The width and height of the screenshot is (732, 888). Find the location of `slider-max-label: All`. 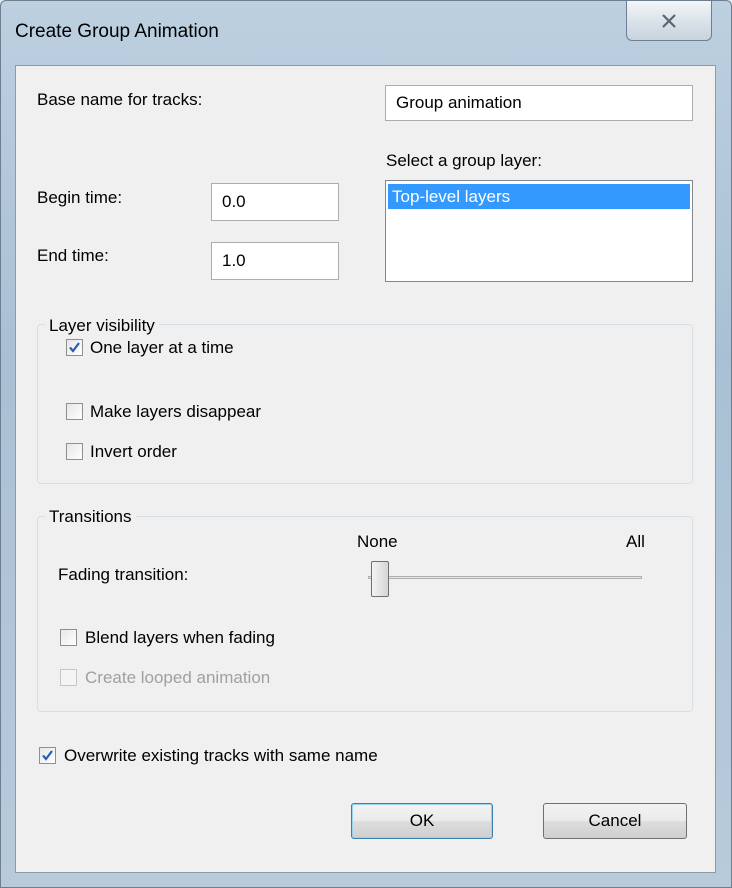

slider-max-label: All is located at coordinates (635, 541).